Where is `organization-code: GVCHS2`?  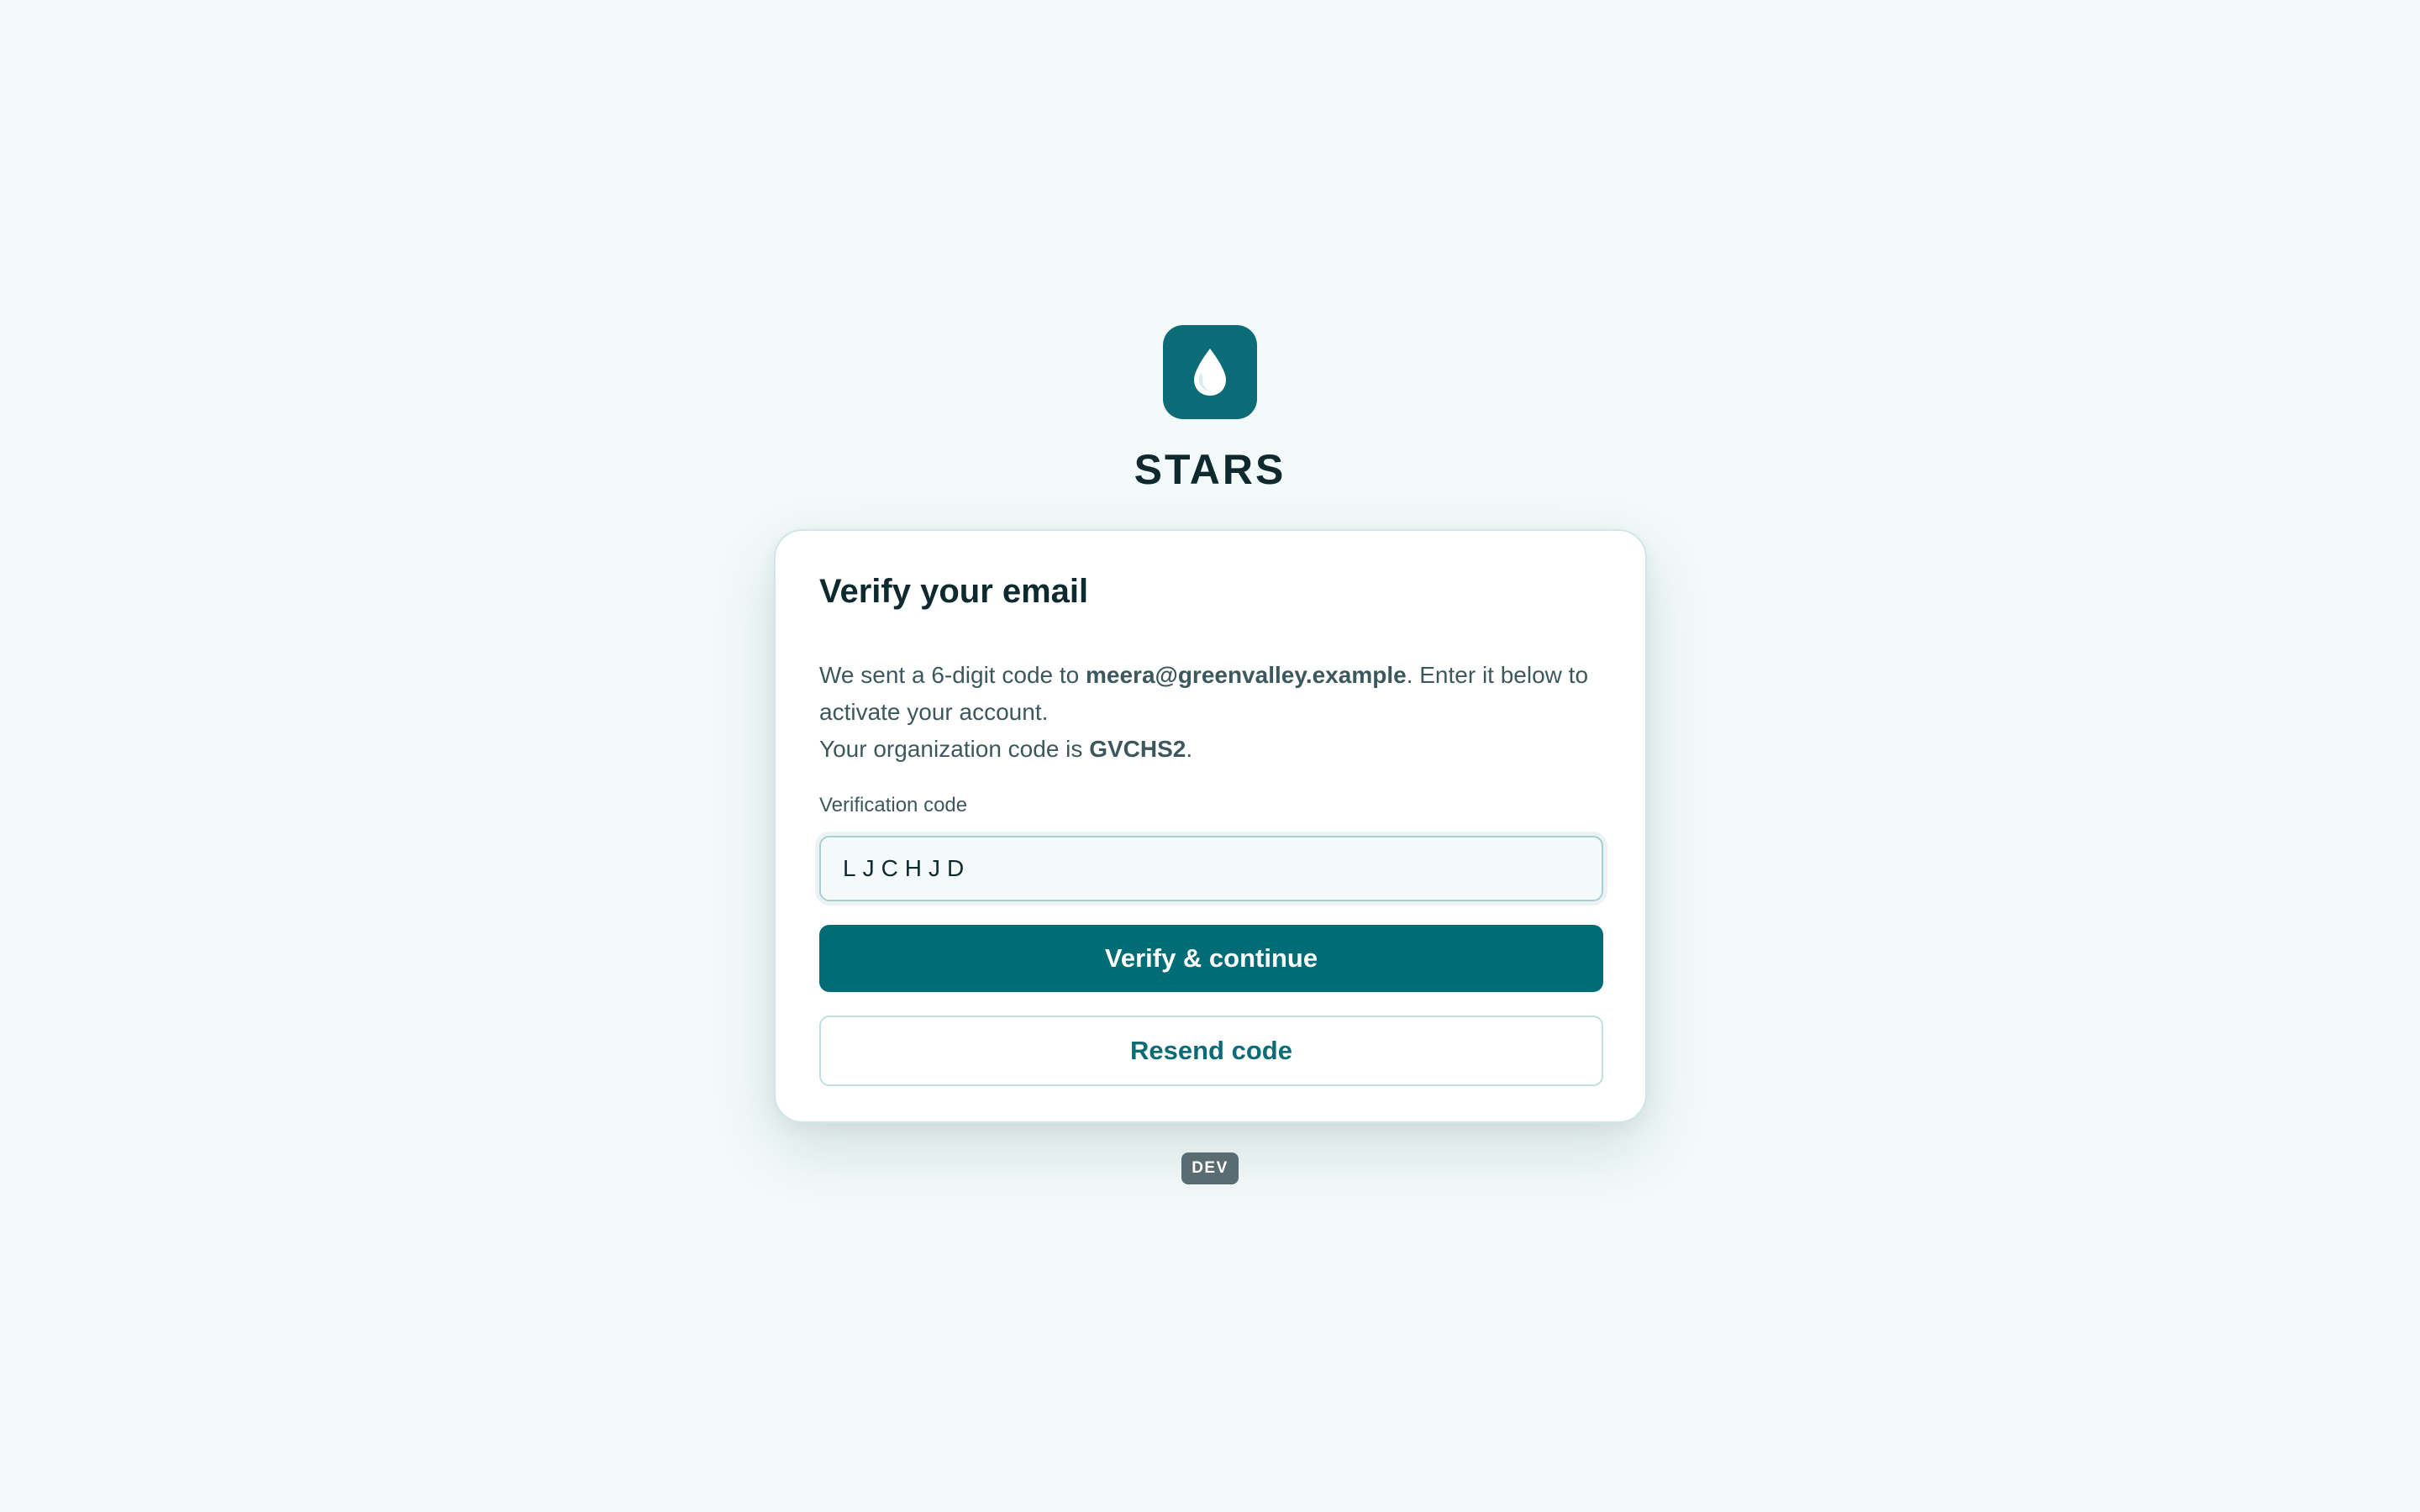 organization-code: GVCHS2 is located at coordinates (1137, 749).